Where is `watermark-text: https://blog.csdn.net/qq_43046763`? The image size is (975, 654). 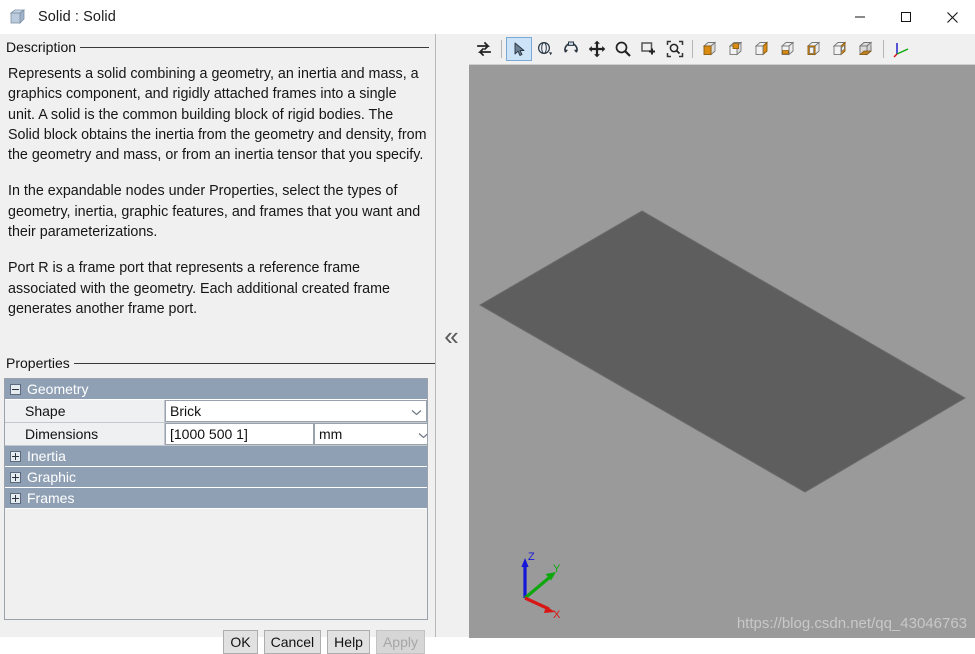
watermark-text: https://blog.csdn.net/qq_43046763 is located at coordinates (851, 623).